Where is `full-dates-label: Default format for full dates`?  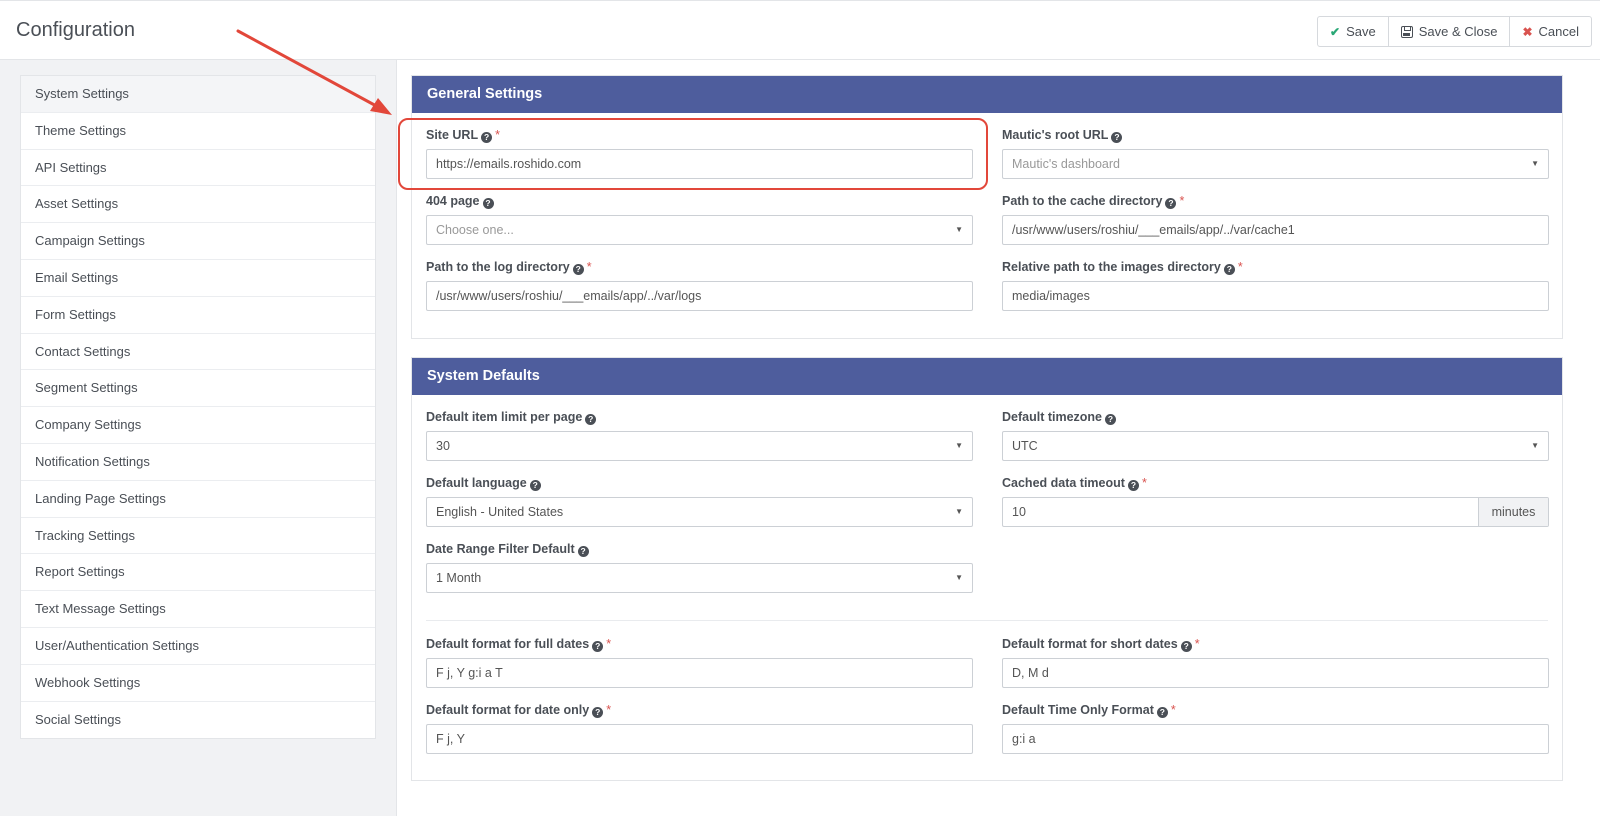 full-dates-label: Default format for full dates is located at coordinates (508, 644).